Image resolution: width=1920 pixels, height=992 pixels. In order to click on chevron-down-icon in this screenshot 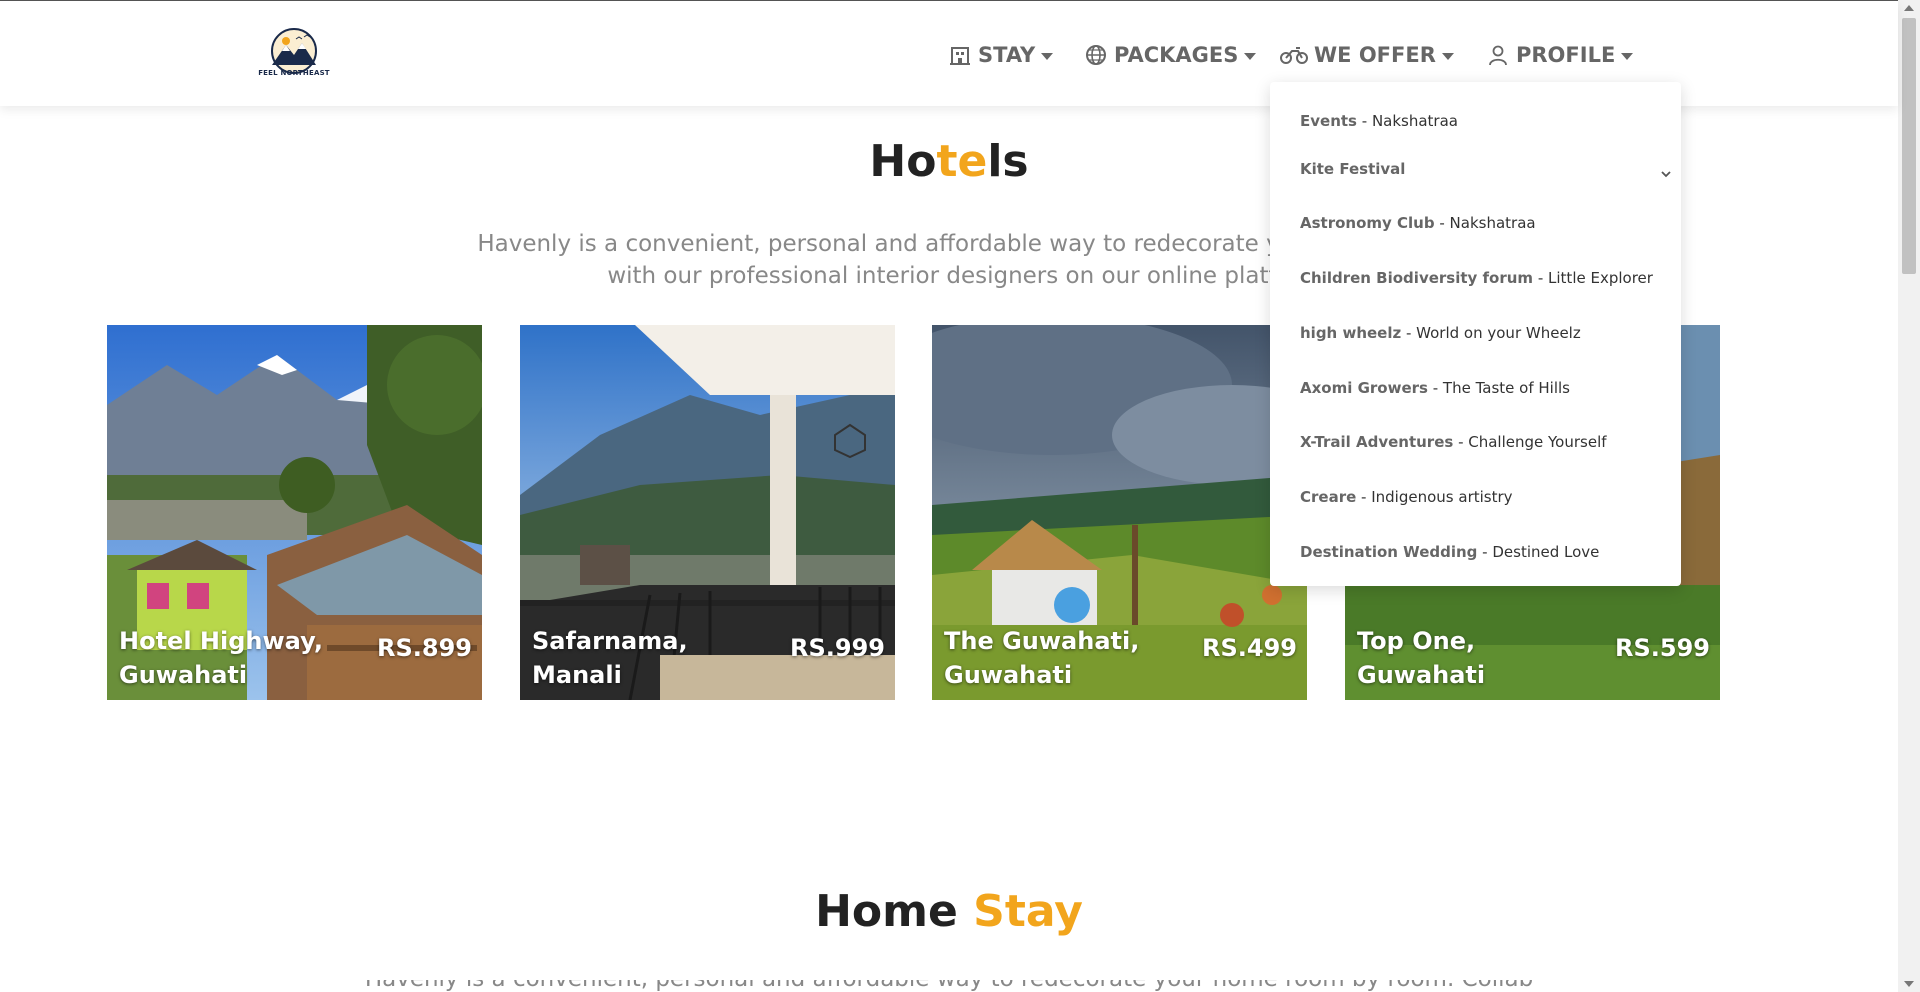, I will do `click(1666, 172)`.